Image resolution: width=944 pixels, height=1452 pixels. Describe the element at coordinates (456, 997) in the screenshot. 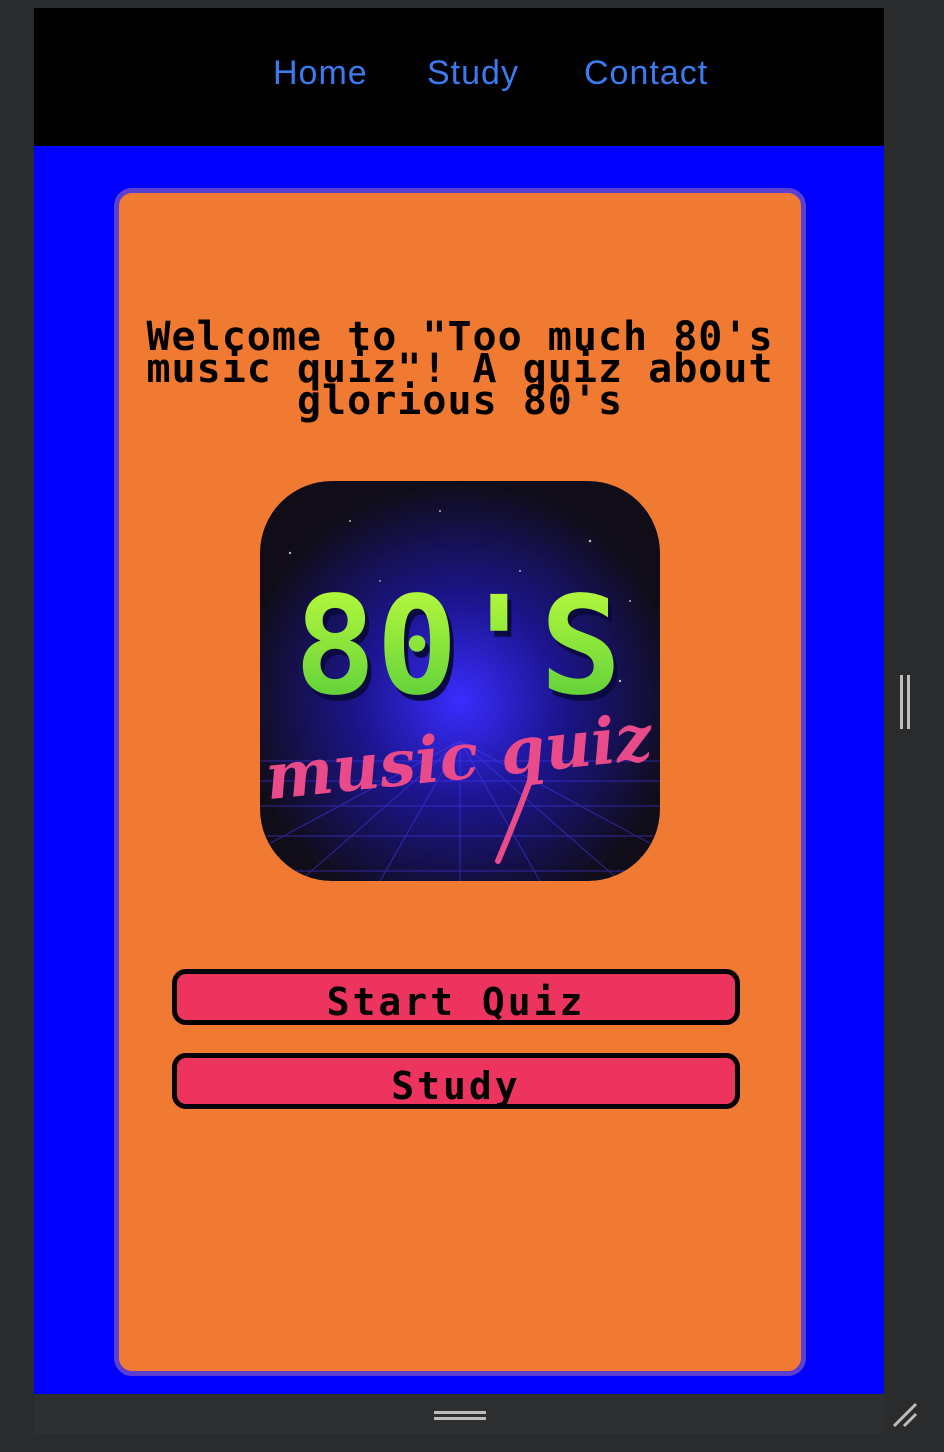

I see `start-quiz-button: Start Quiz` at that location.